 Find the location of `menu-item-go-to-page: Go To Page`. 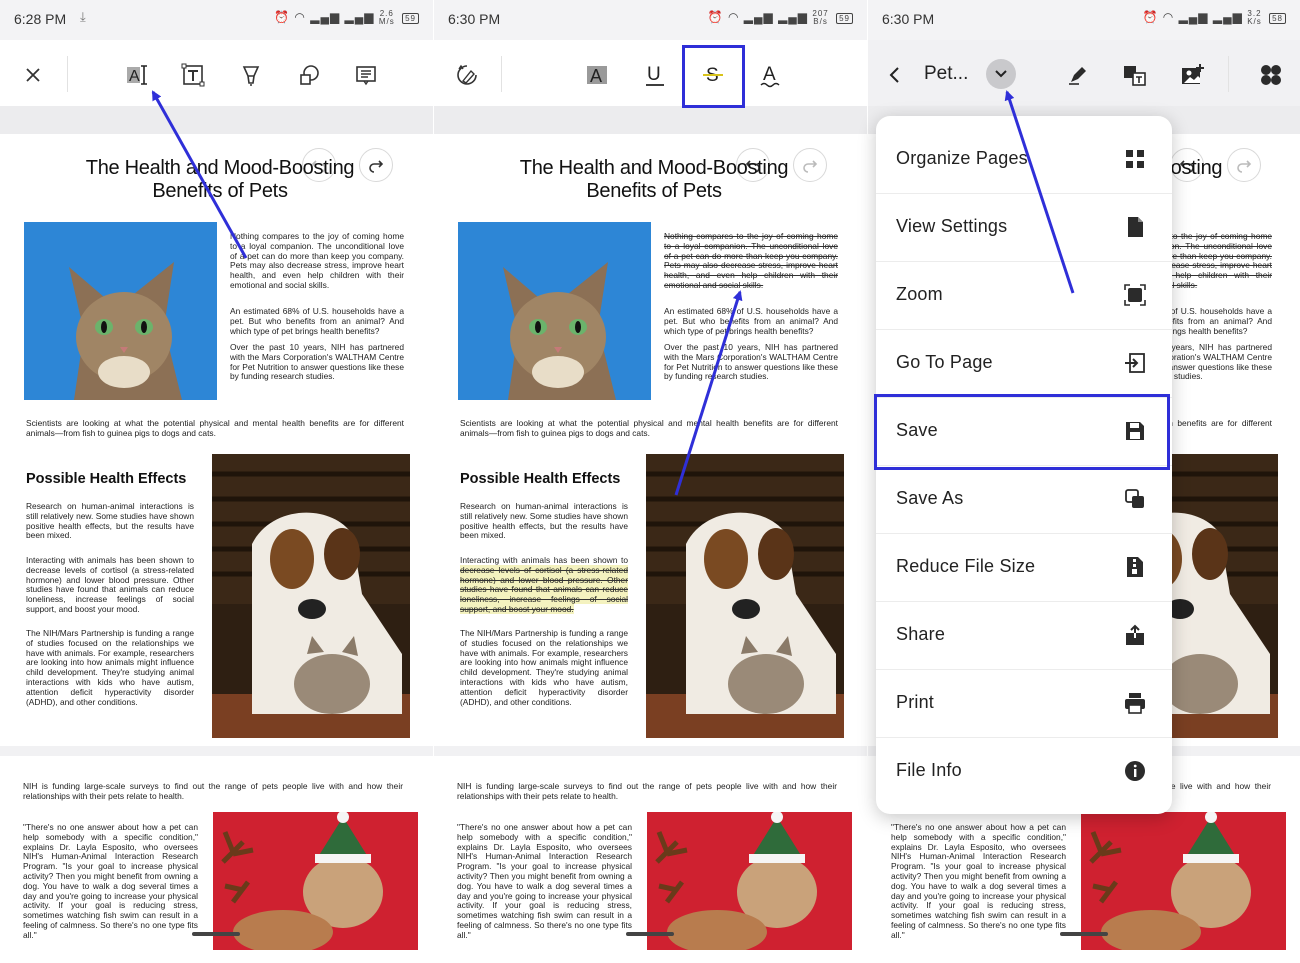

menu-item-go-to-page: Go To Page is located at coordinates (1024, 364).